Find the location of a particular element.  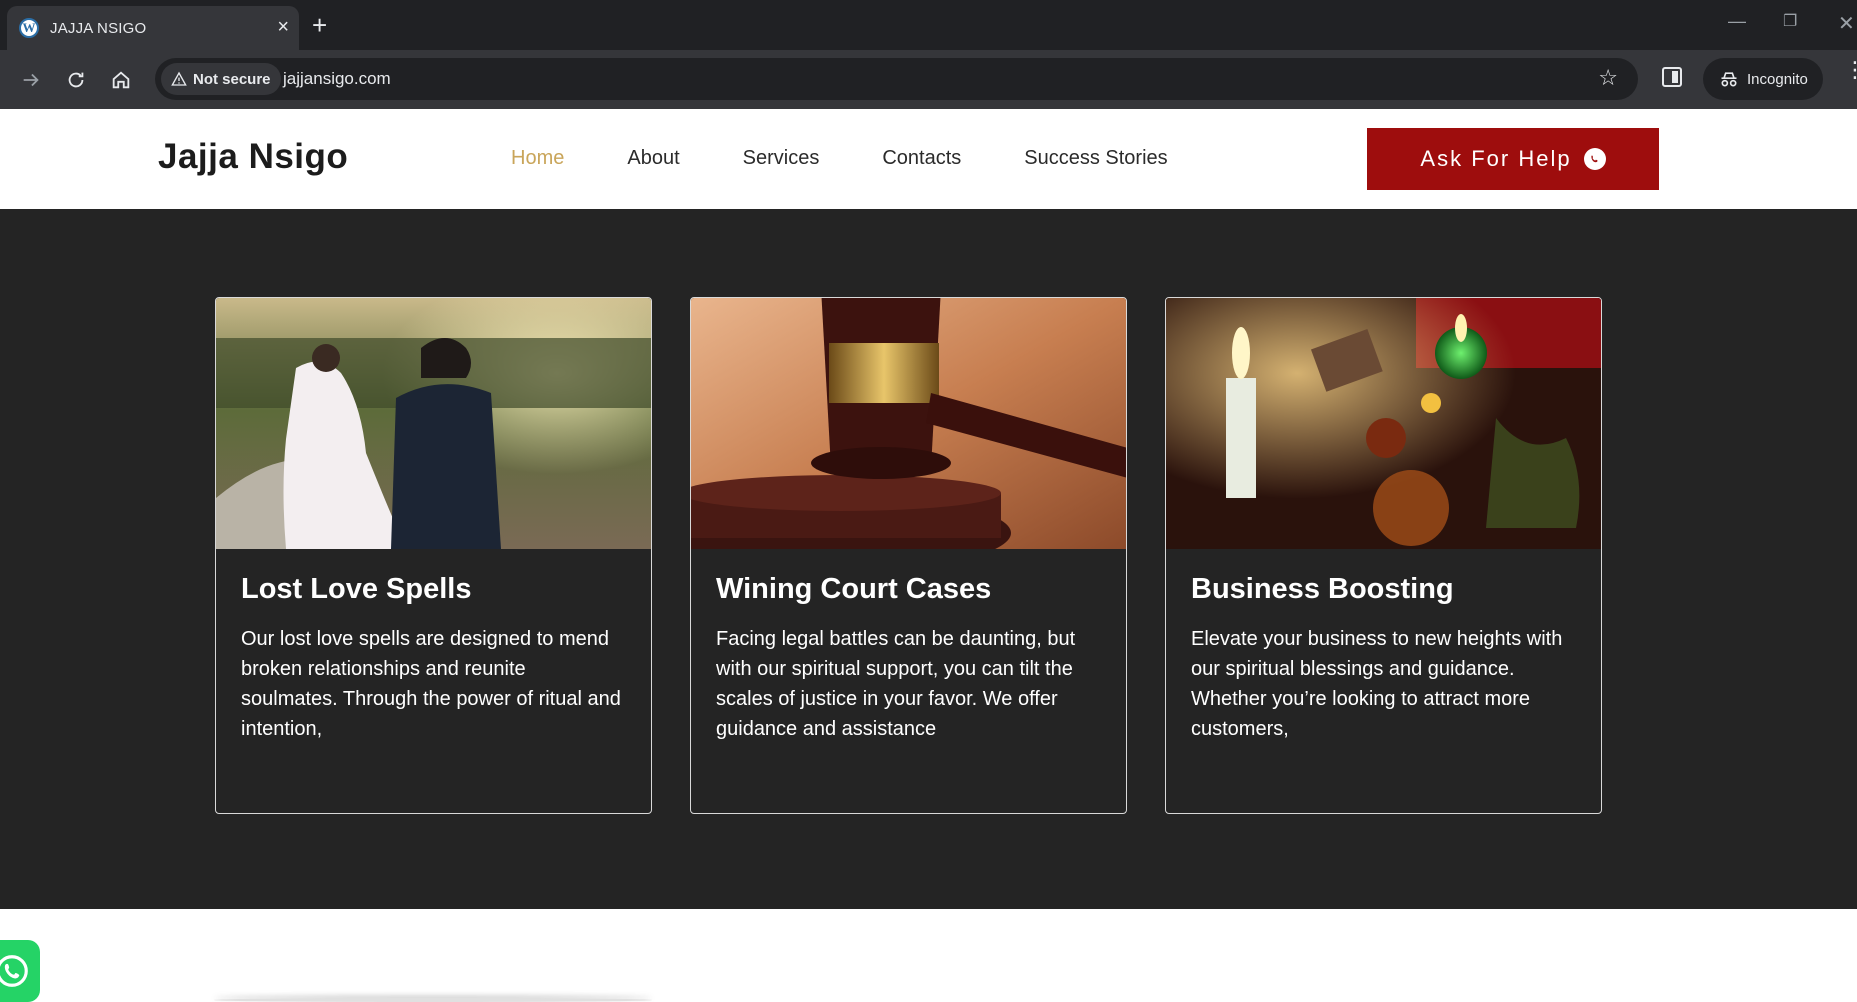

whatsapp-float-button is located at coordinates (20, 971).